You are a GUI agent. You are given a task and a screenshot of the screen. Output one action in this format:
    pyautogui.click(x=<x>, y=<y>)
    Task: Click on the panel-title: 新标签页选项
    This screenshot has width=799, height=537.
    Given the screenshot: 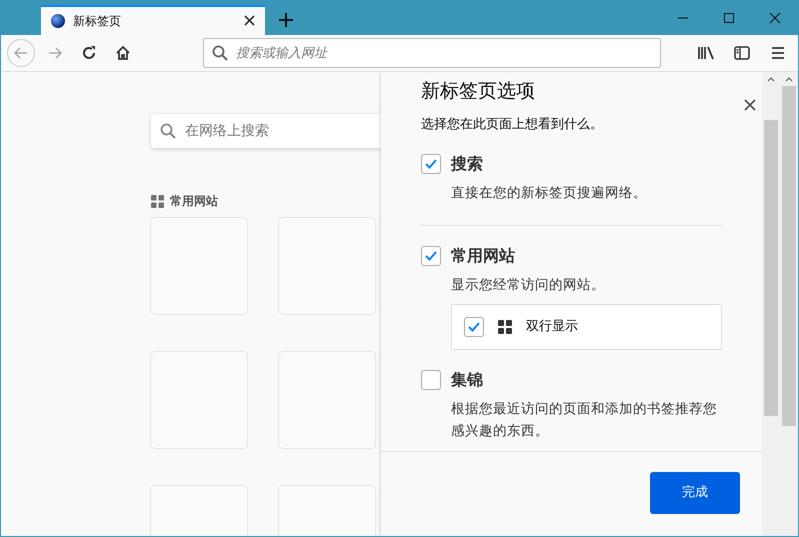 What is the action you would take?
    pyautogui.click(x=478, y=91)
    